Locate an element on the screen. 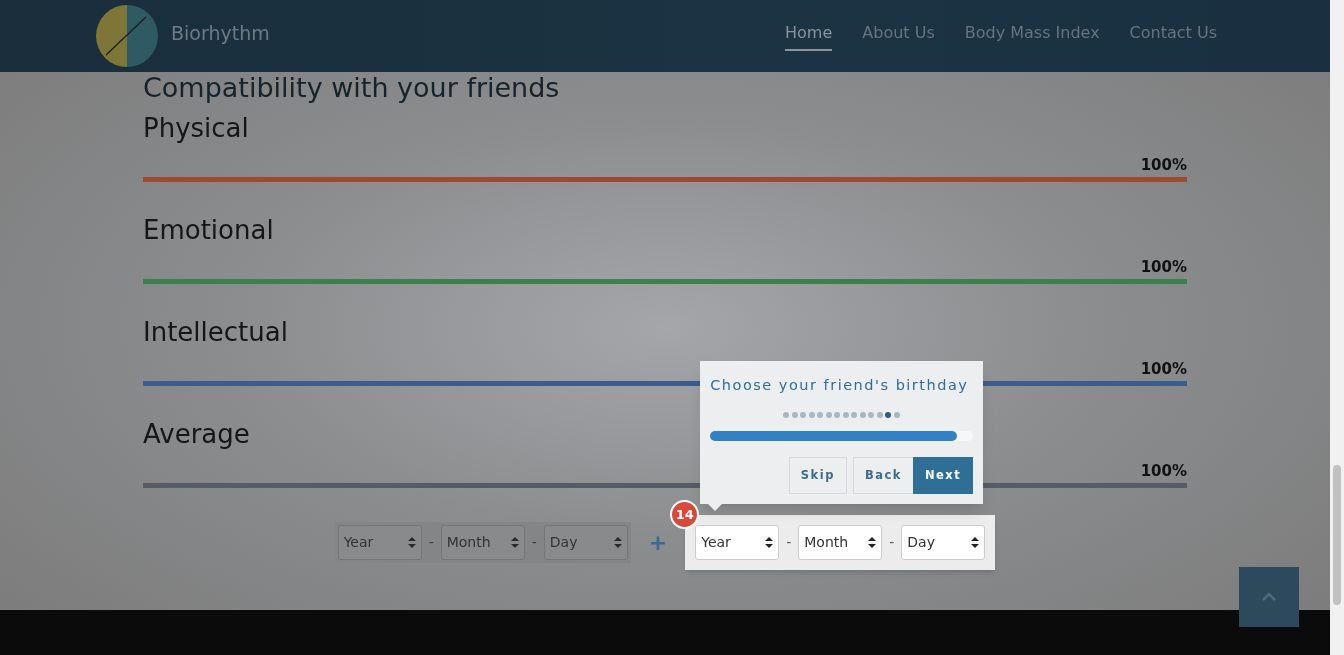  step-badge: 14 is located at coordinates (685, 514).